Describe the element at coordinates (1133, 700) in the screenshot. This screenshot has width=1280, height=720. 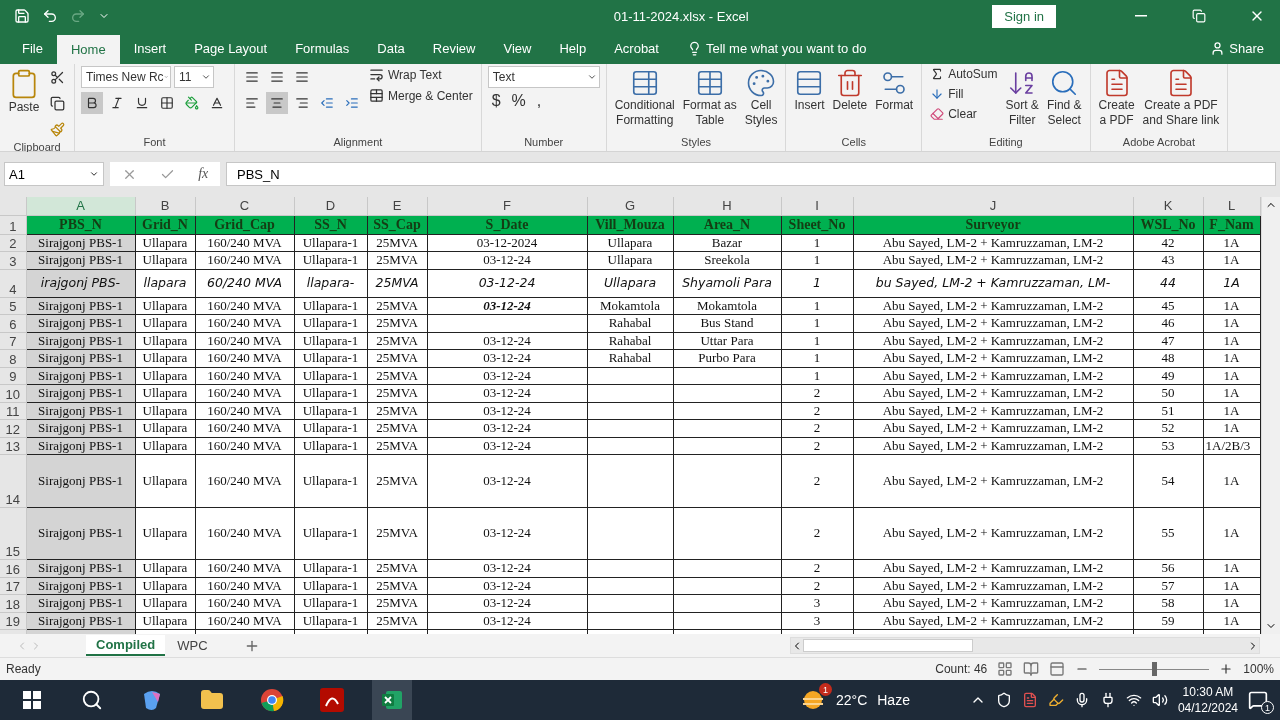
I see `wifi-icon` at that location.